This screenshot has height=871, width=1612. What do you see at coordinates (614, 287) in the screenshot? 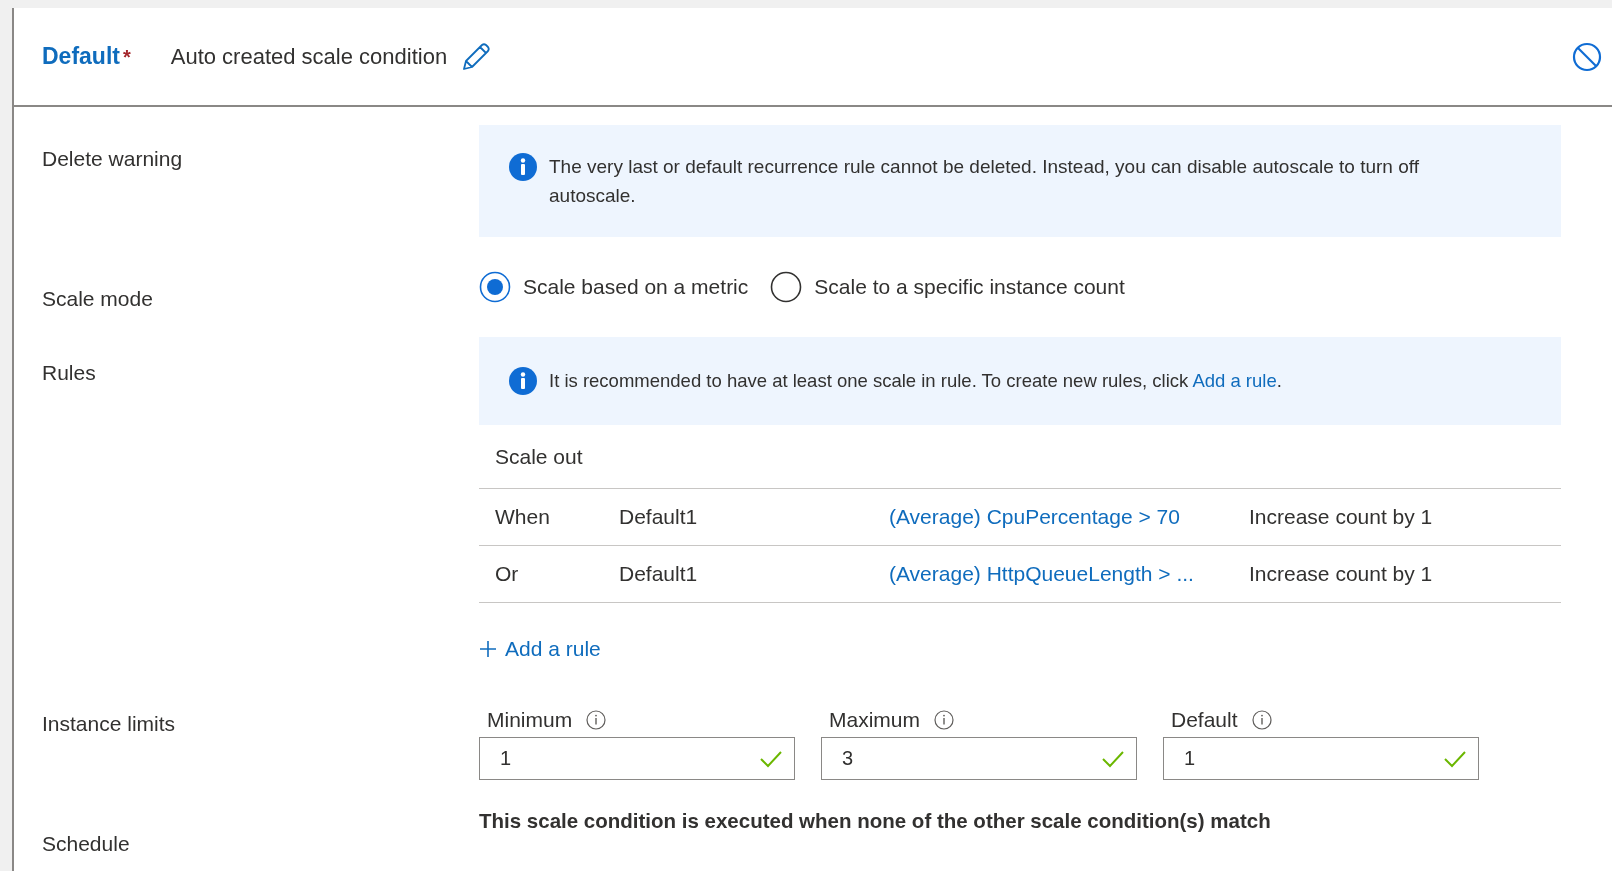
I see `radio-option: Scale based on a metric` at bounding box center [614, 287].